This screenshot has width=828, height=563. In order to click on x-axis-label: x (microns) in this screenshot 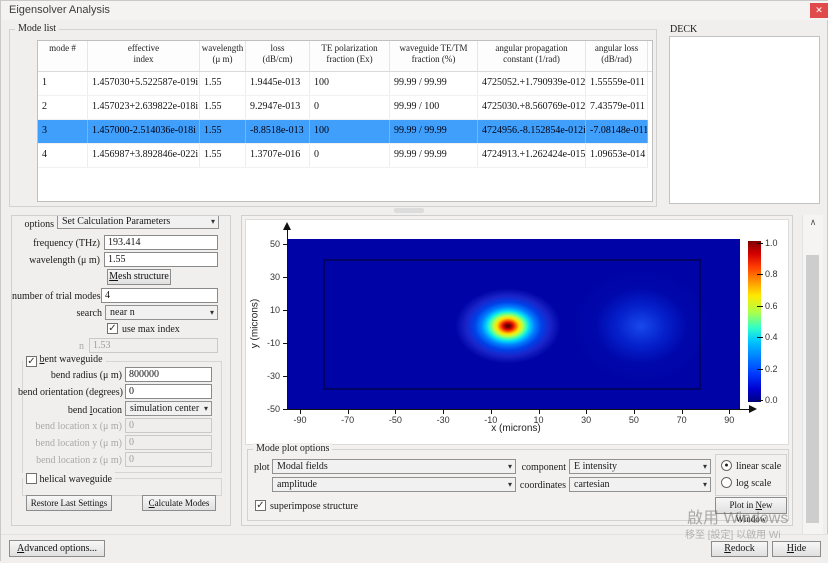, I will do `click(516, 428)`.